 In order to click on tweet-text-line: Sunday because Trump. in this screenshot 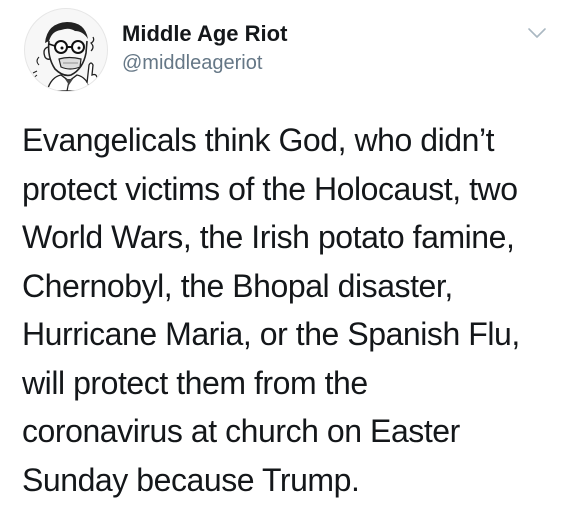, I will do `click(191, 479)`.